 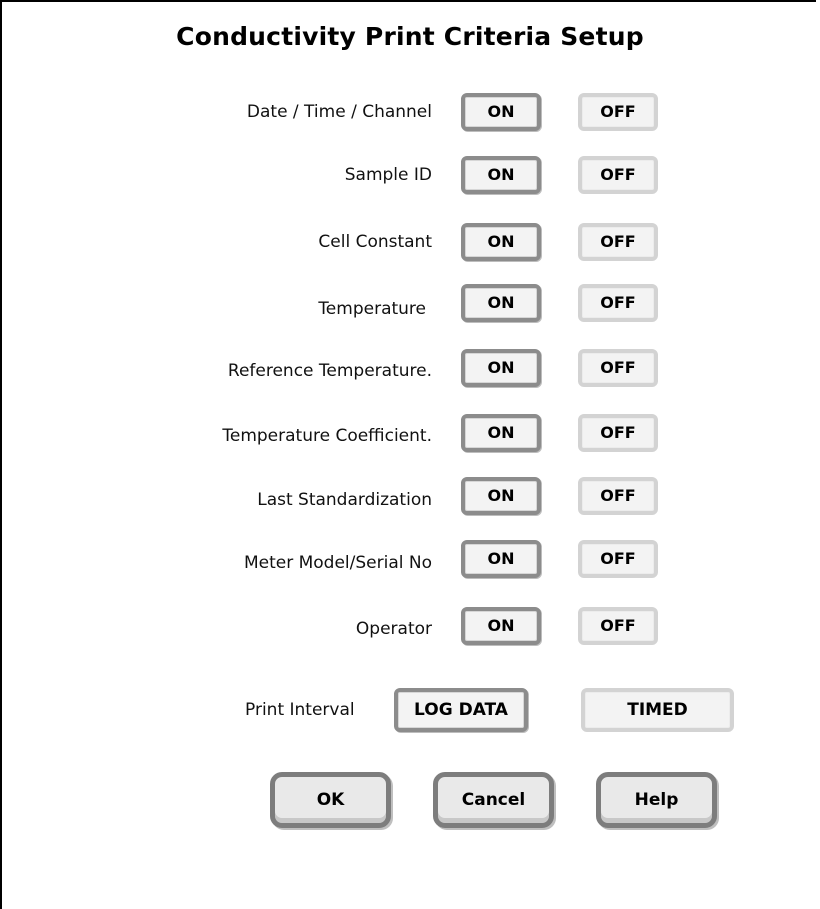 What do you see at coordinates (656, 800) in the screenshot?
I see `help-button: Help` at bounding box center [656, 800].